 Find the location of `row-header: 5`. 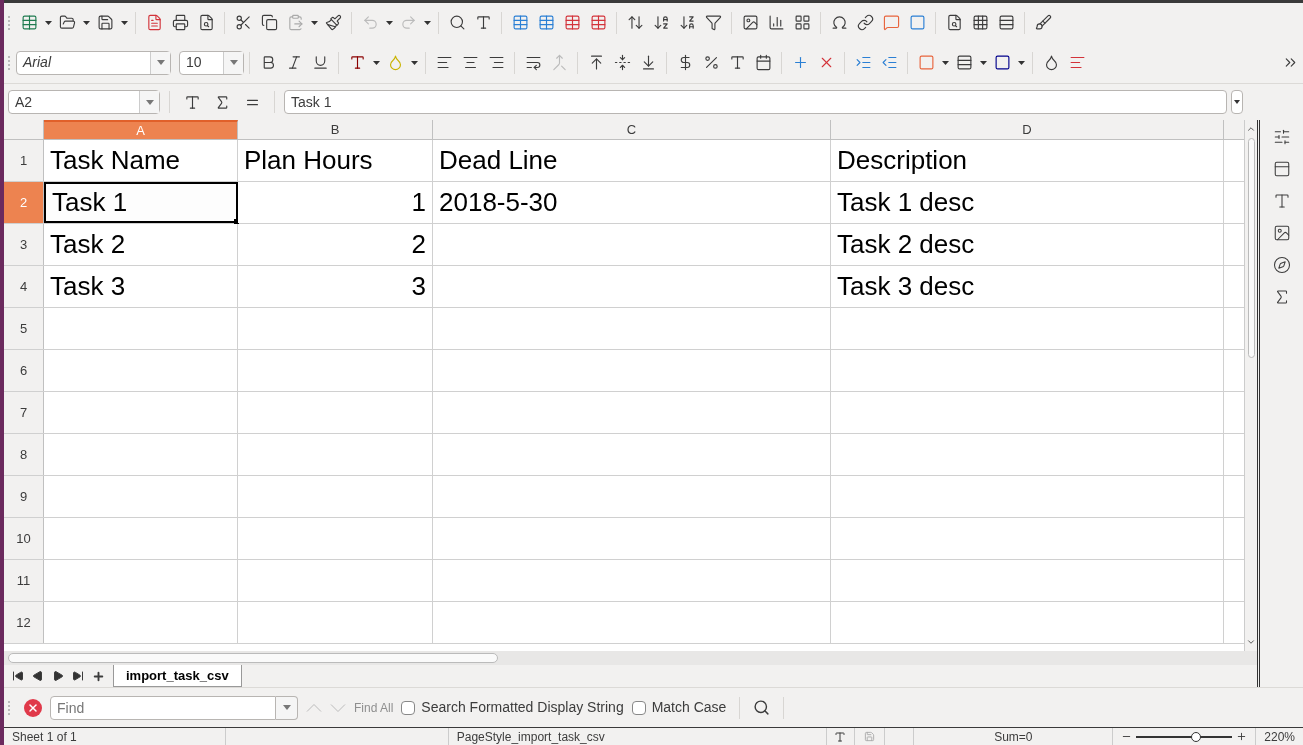

row-header: 5 is located at coordinates (24, 328).